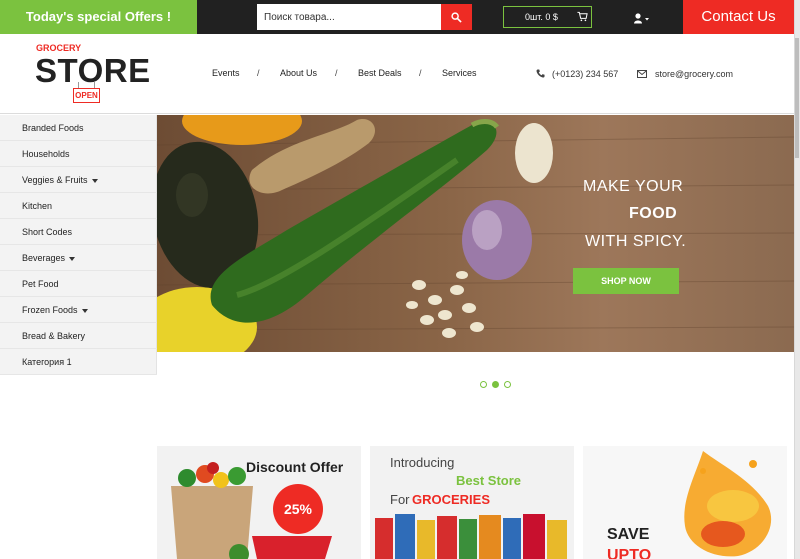 The width and height of the screenshot is (800, 559). Describe the element at coordinates (44, 258) in the screenshot. I see `sidebar-item-label: Beverages` at that location.